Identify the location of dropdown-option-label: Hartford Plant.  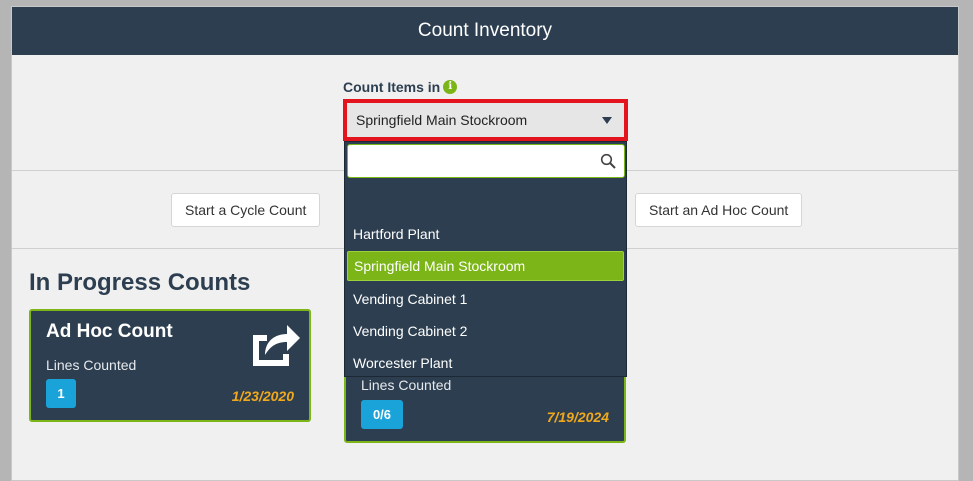
(396, 234).